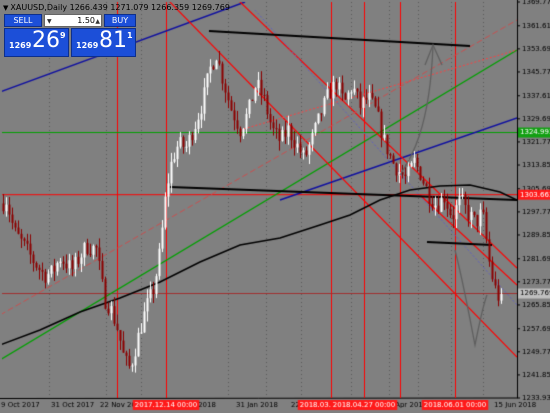 The height and width of the screenshot is (413, 550). I want to click on sell-price-box: 1269 26 9, so click(36, 42).